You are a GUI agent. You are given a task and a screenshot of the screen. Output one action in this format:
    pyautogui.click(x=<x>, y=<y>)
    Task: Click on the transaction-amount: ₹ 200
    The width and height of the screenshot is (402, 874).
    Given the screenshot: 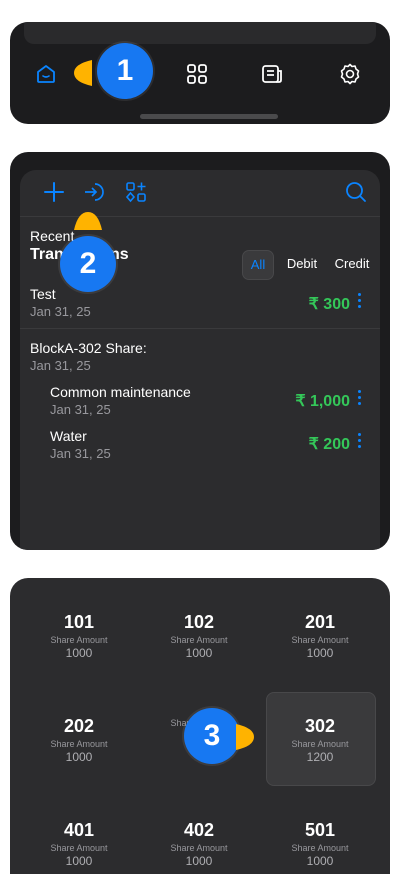 What is the action you would take?
    pyautogui.click(x=329, y=444)
    